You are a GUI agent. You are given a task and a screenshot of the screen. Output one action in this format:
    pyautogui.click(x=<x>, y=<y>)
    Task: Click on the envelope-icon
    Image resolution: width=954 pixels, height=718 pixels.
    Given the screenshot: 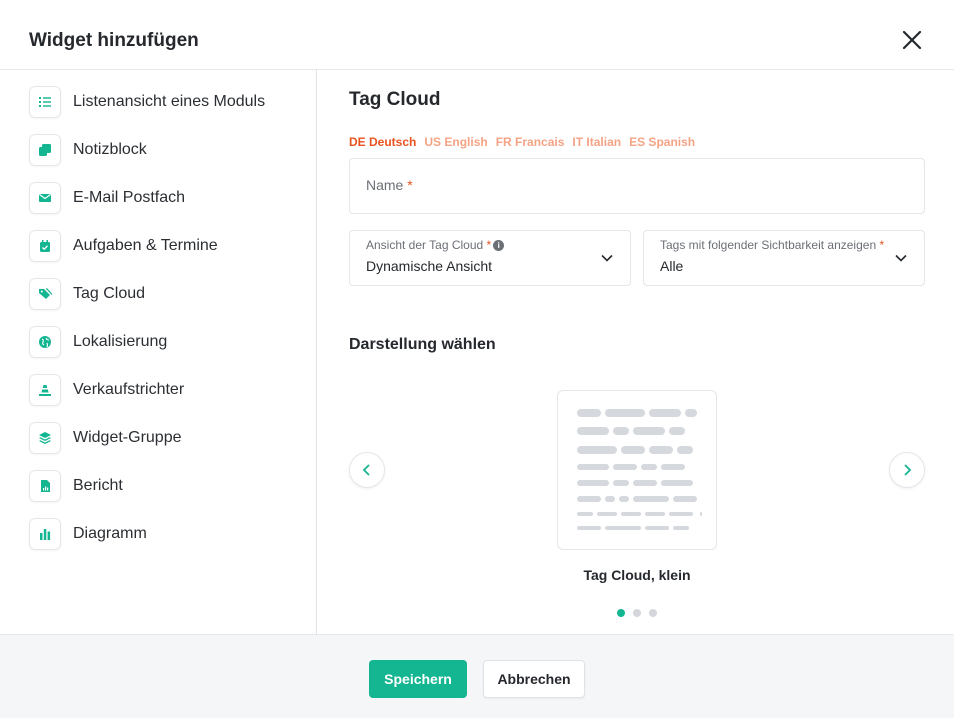 What is the action you would take?
    pyautogui.click(x=45, y=198)
    